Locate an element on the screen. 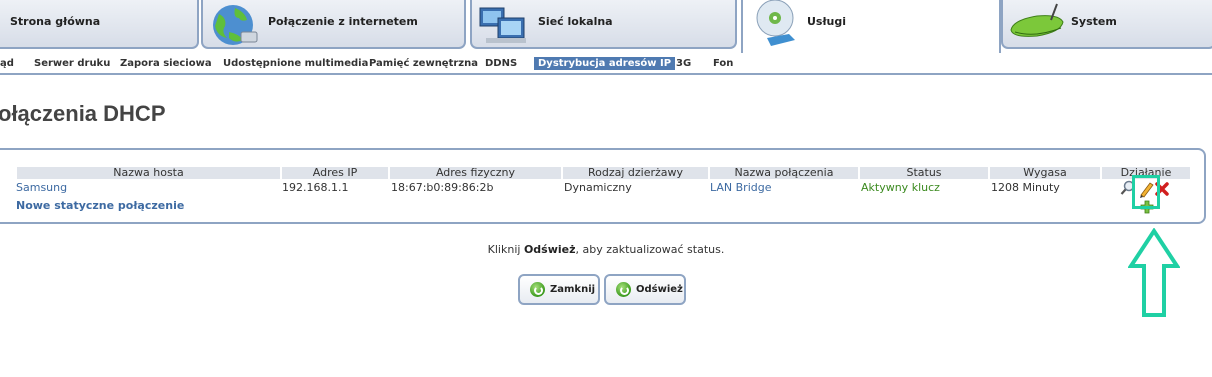 The image size is (1212, 377). column-header-expires: Wygasa is located at coordinates (1045, 173).